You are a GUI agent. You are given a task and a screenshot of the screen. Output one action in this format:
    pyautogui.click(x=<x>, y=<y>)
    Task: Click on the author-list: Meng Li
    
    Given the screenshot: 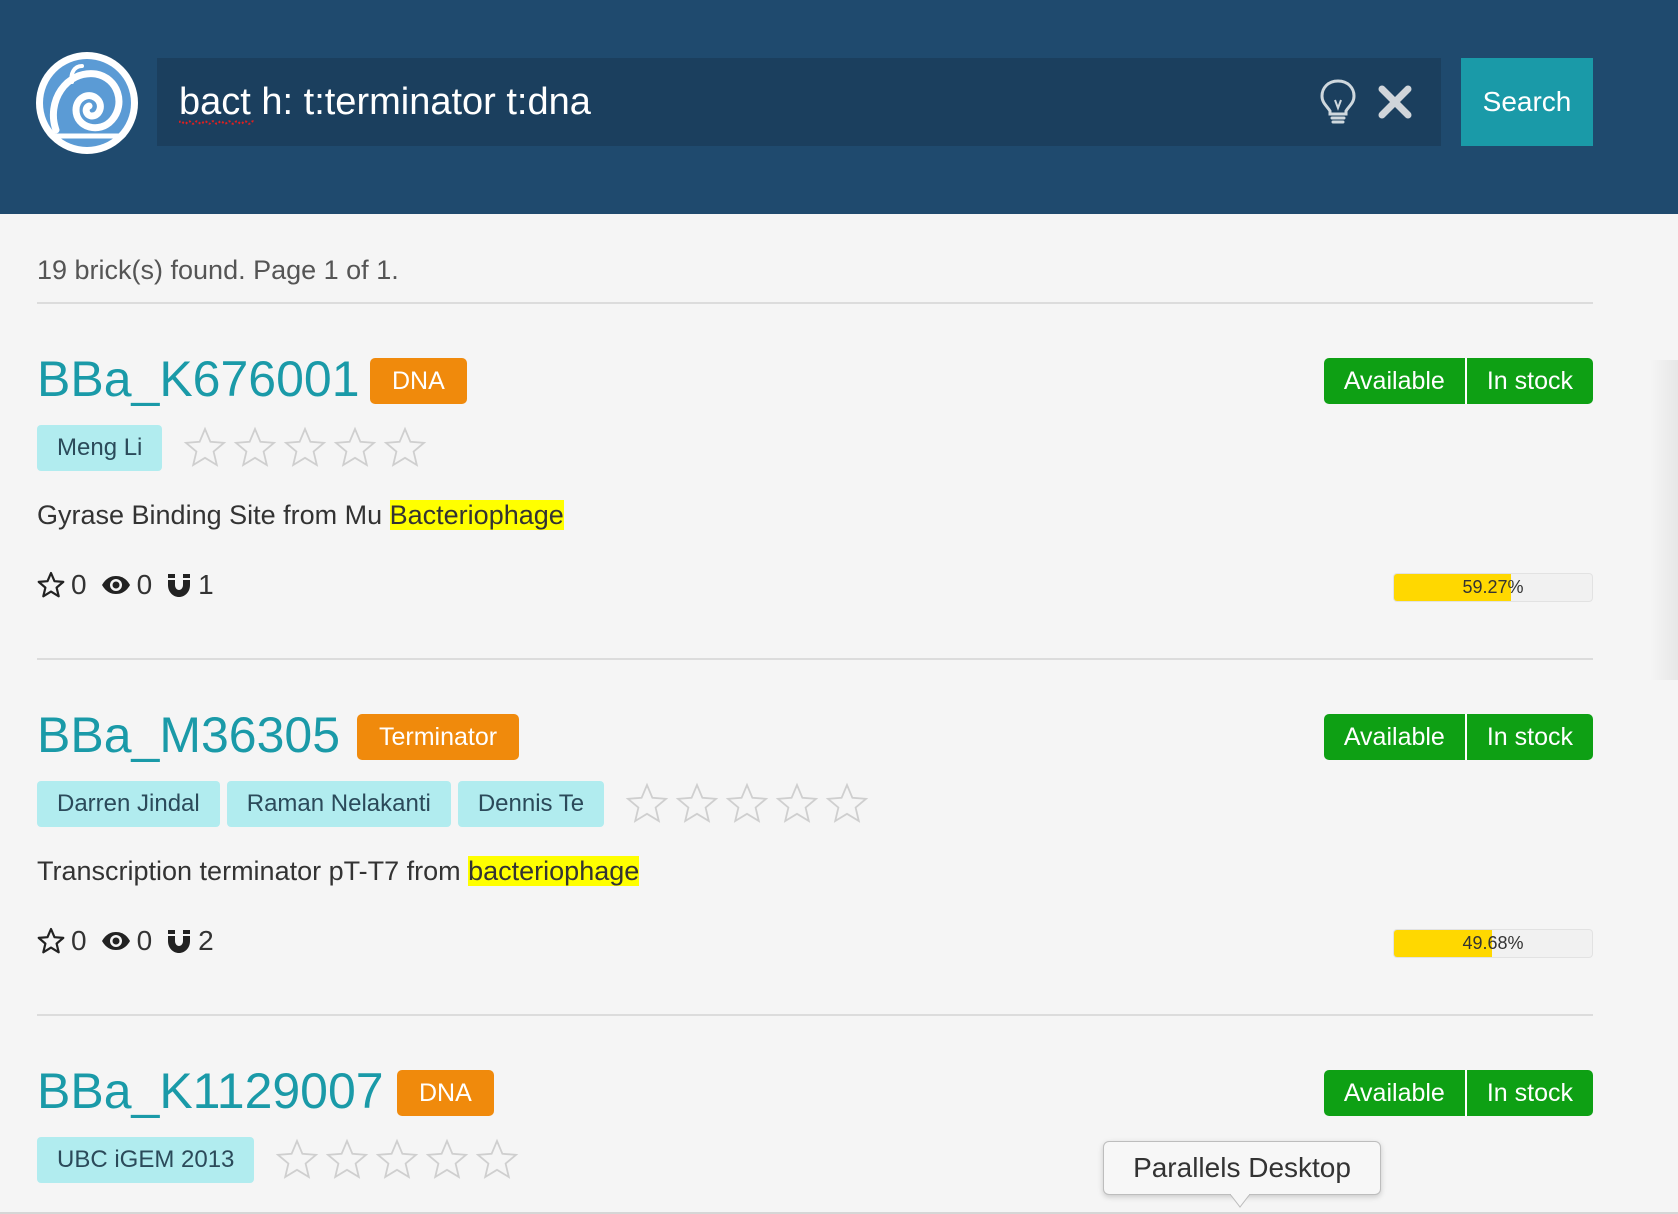 What is the action you would take?
    pyautogui.click(x=232, y=448)
    